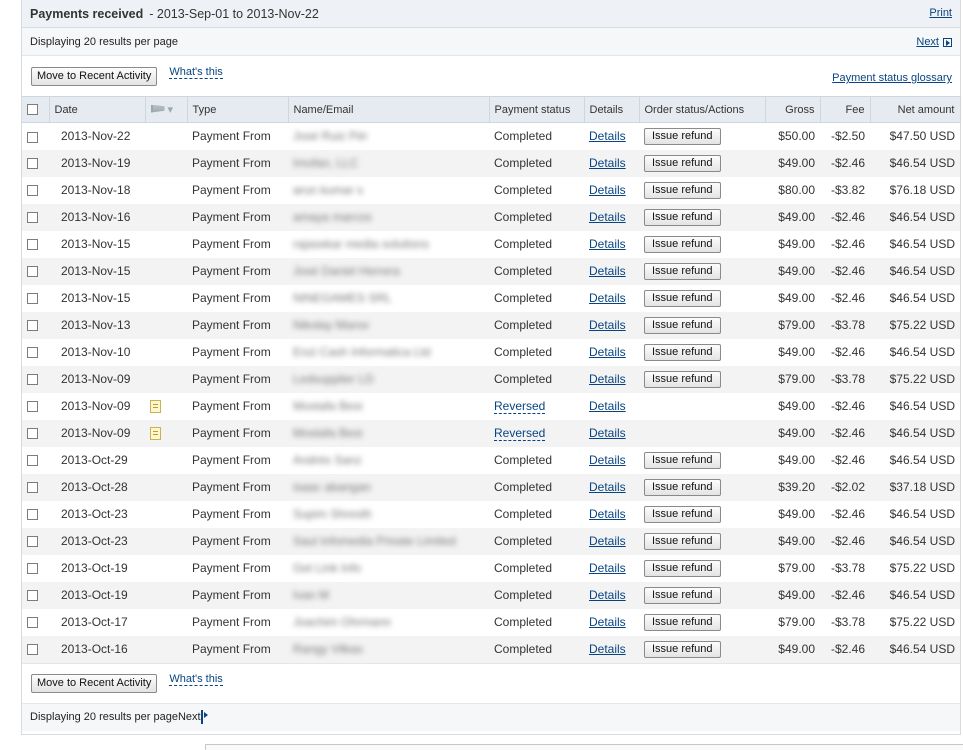 The image size is (963, 750). Describe the element at coordinates (940, 13) in the screenshot. I see `print-link: Print` at that location.